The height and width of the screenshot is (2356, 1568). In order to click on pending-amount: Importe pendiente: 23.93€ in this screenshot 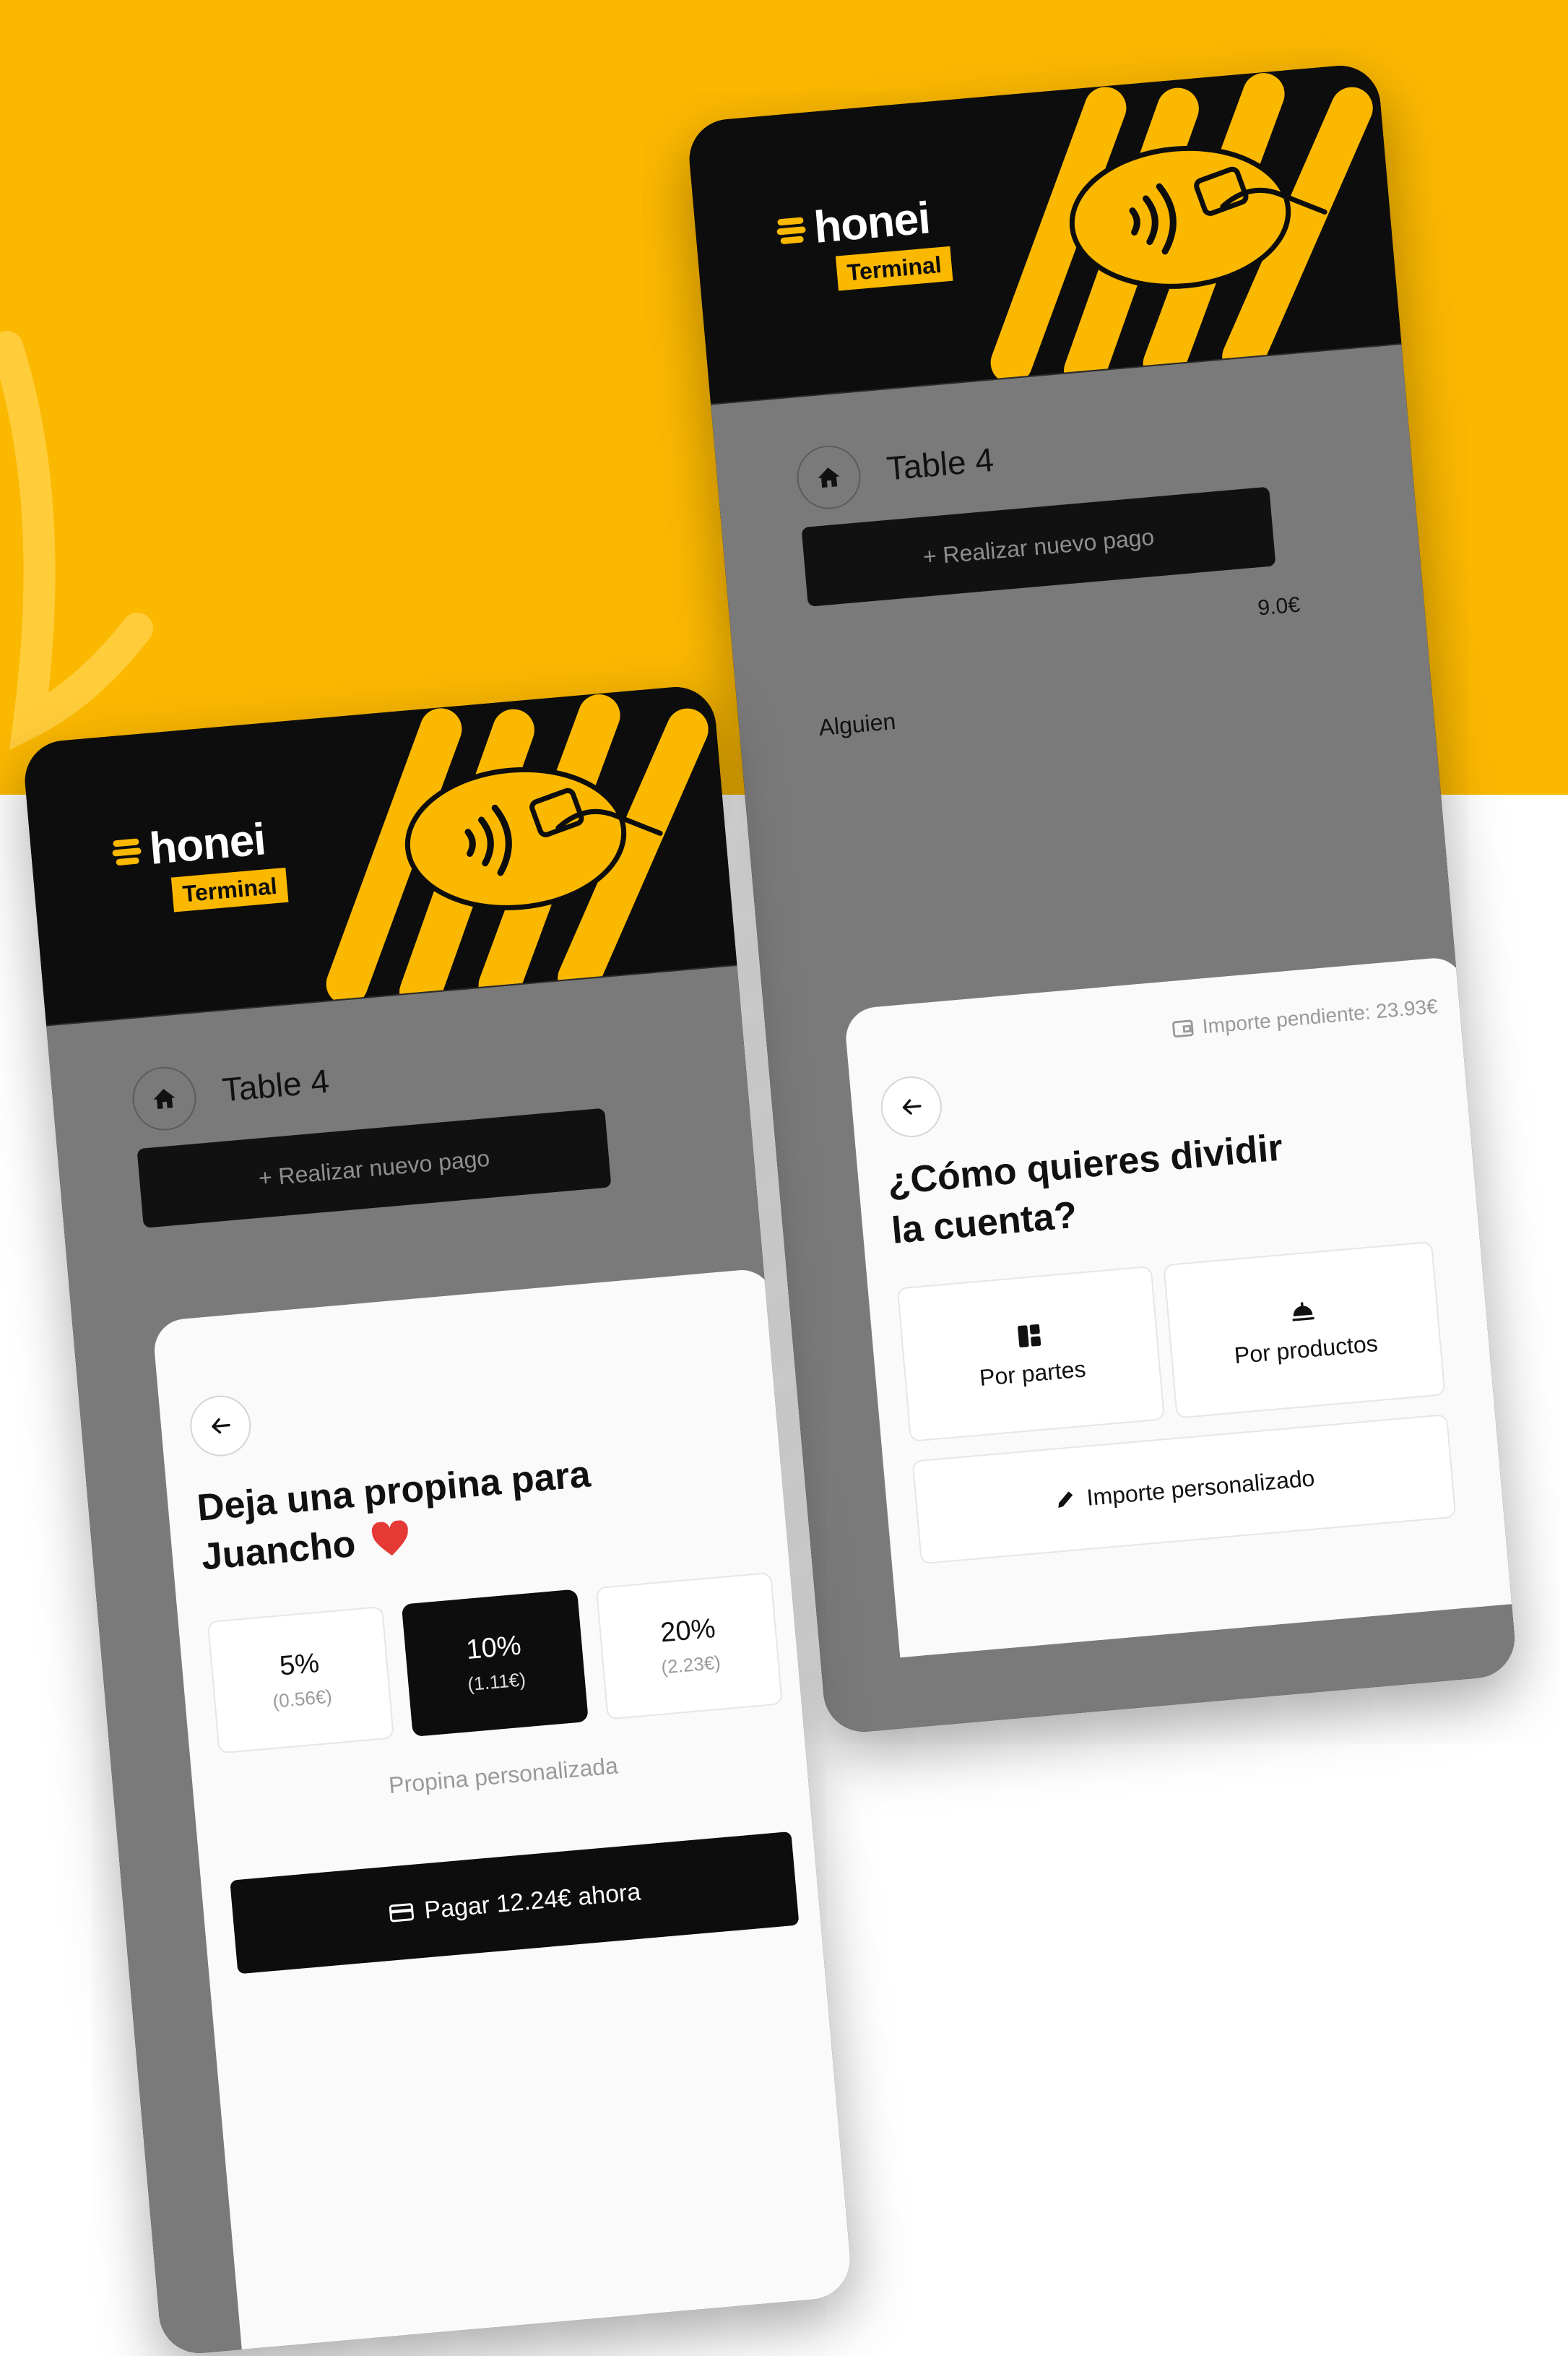, I will do `click(1305, 1018)`.